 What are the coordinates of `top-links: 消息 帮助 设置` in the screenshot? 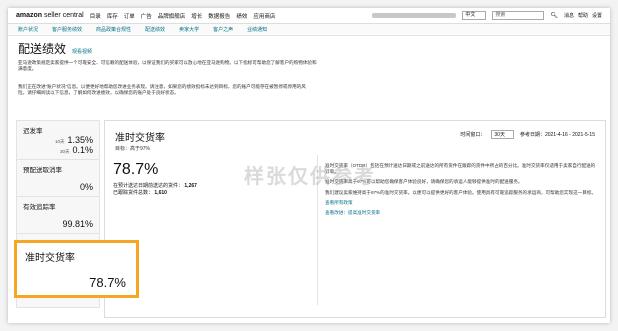 It's located at (583, 15).